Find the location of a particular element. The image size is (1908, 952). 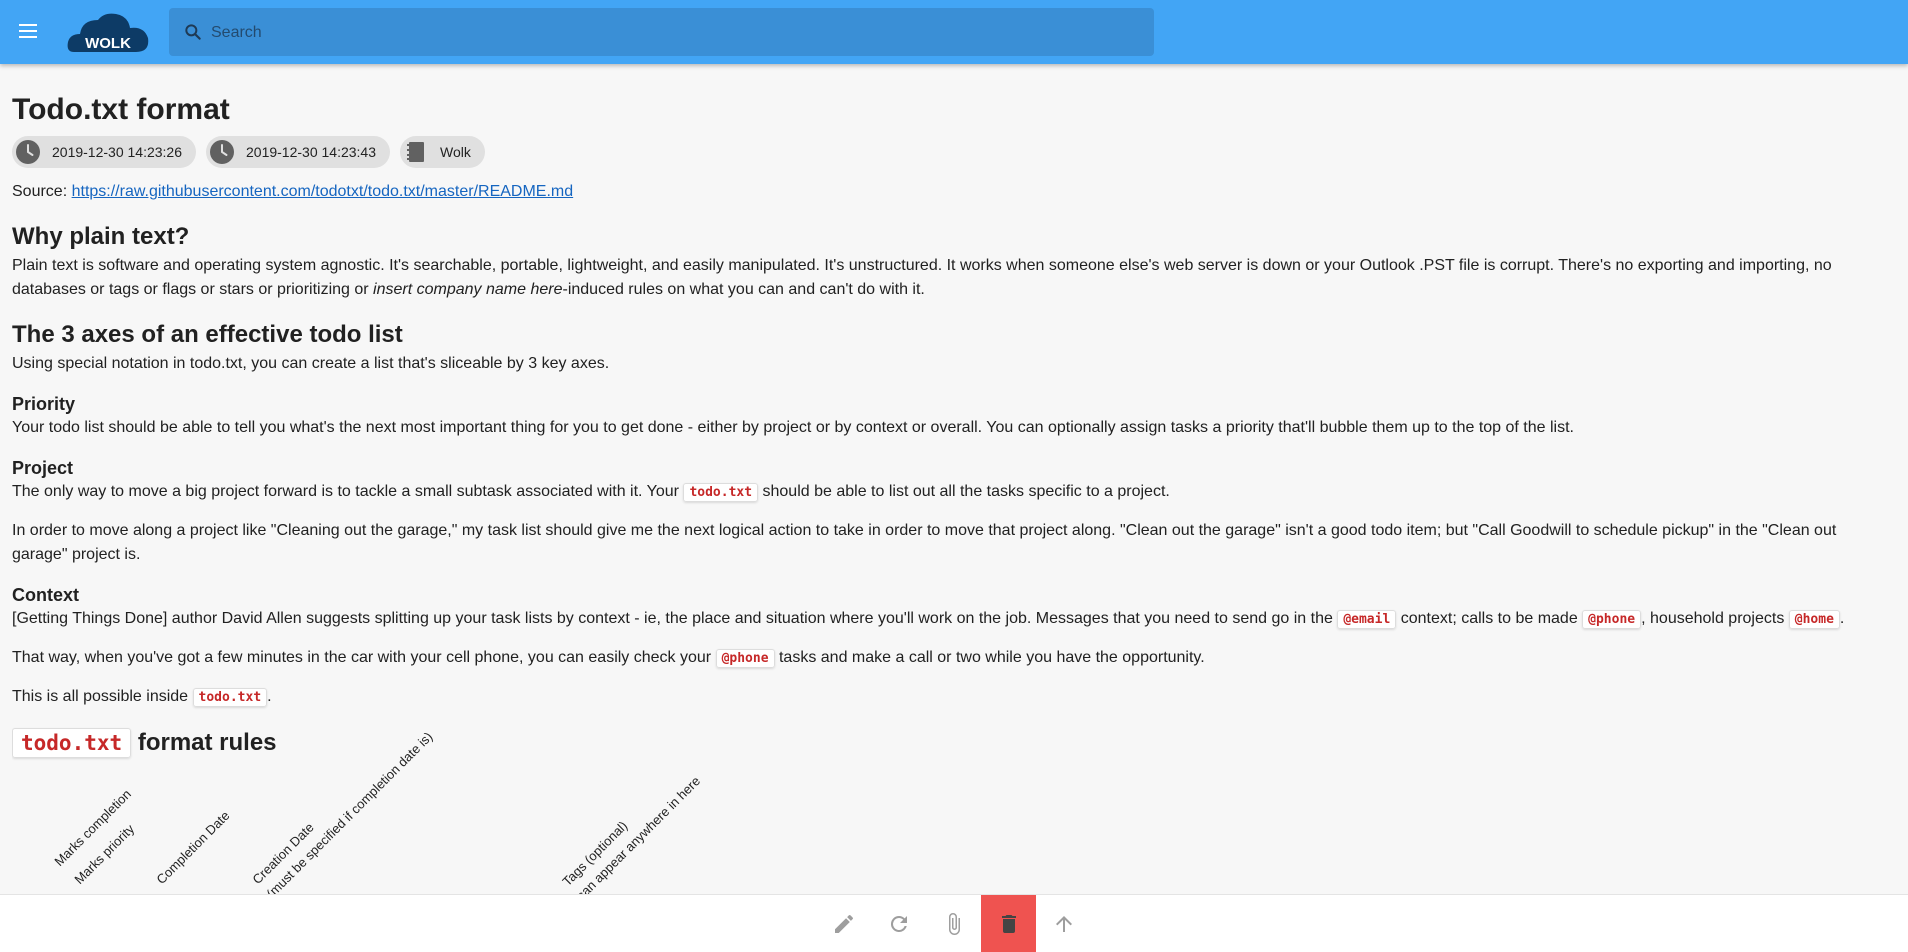

search-bar is located at coordinates (661, 33).